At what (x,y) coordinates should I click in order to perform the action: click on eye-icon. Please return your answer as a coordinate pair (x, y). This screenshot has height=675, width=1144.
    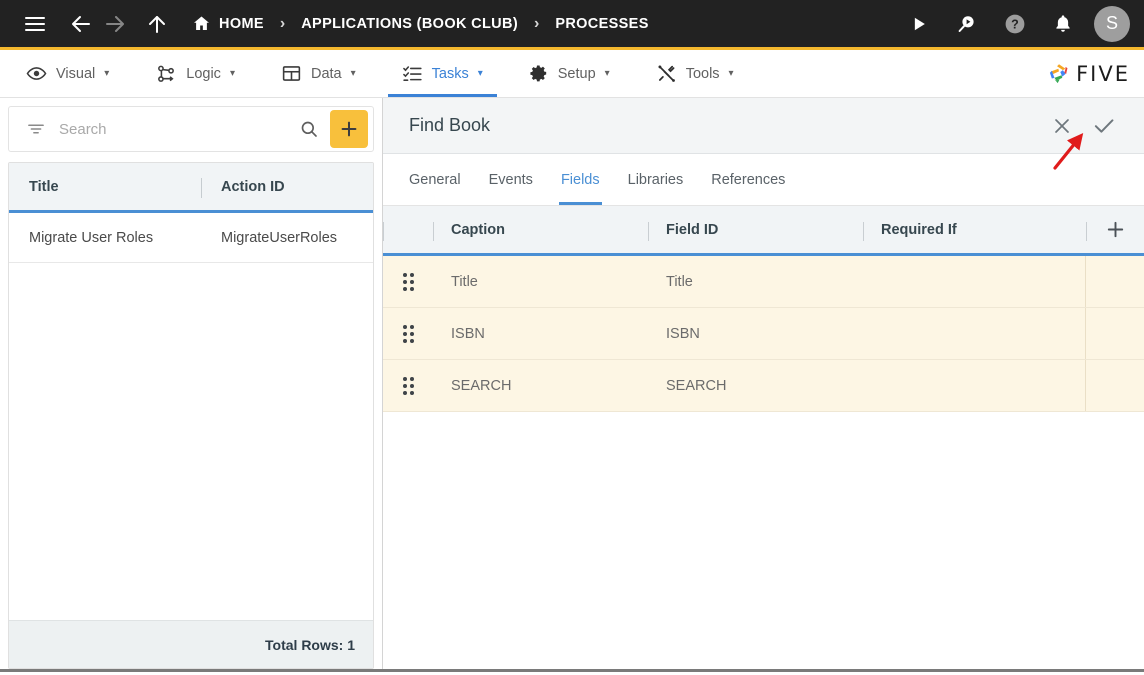
    Looking at the image, I should click on (36, 73).